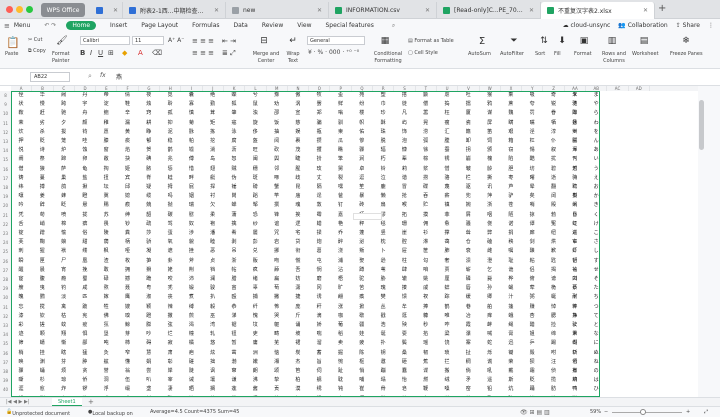 This screenshot has height=417, width=720. Describe the element at coordinates (277, 325) in the screenshot. I see `table-cell: 躯` at that location.